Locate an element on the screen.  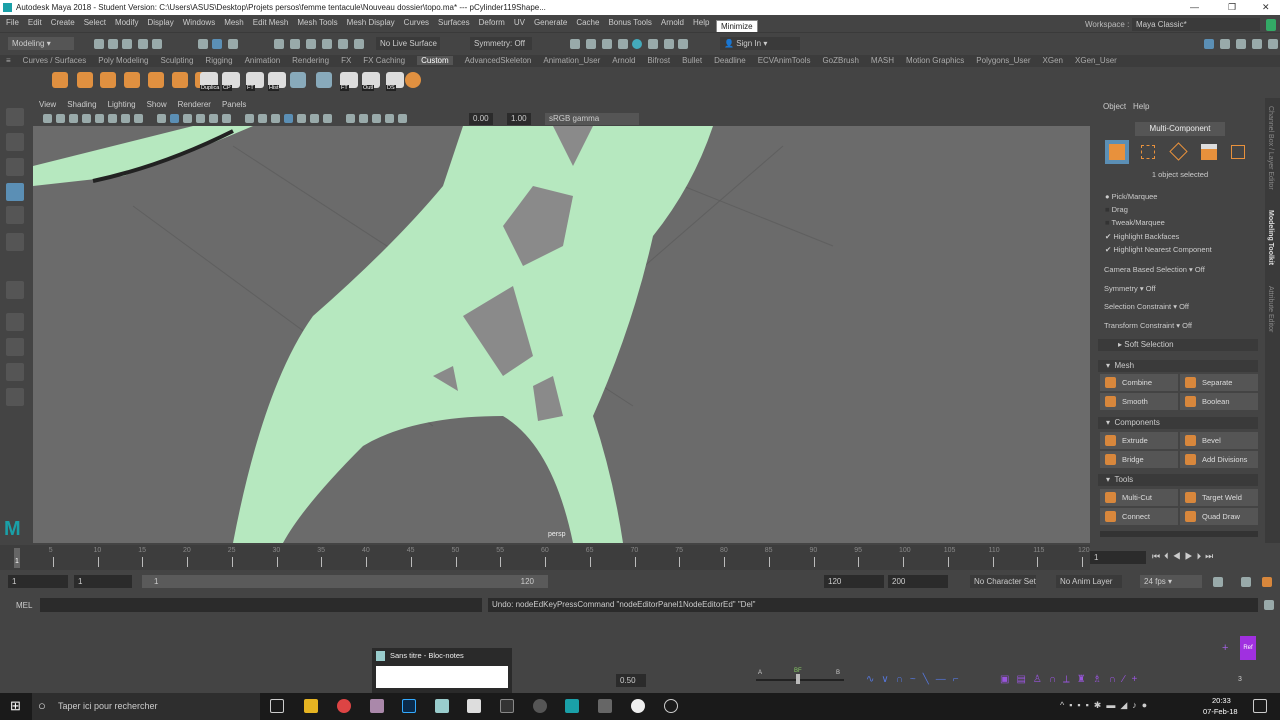
shelf-menu-icon: ≡ is located at coordinates (8, 60).